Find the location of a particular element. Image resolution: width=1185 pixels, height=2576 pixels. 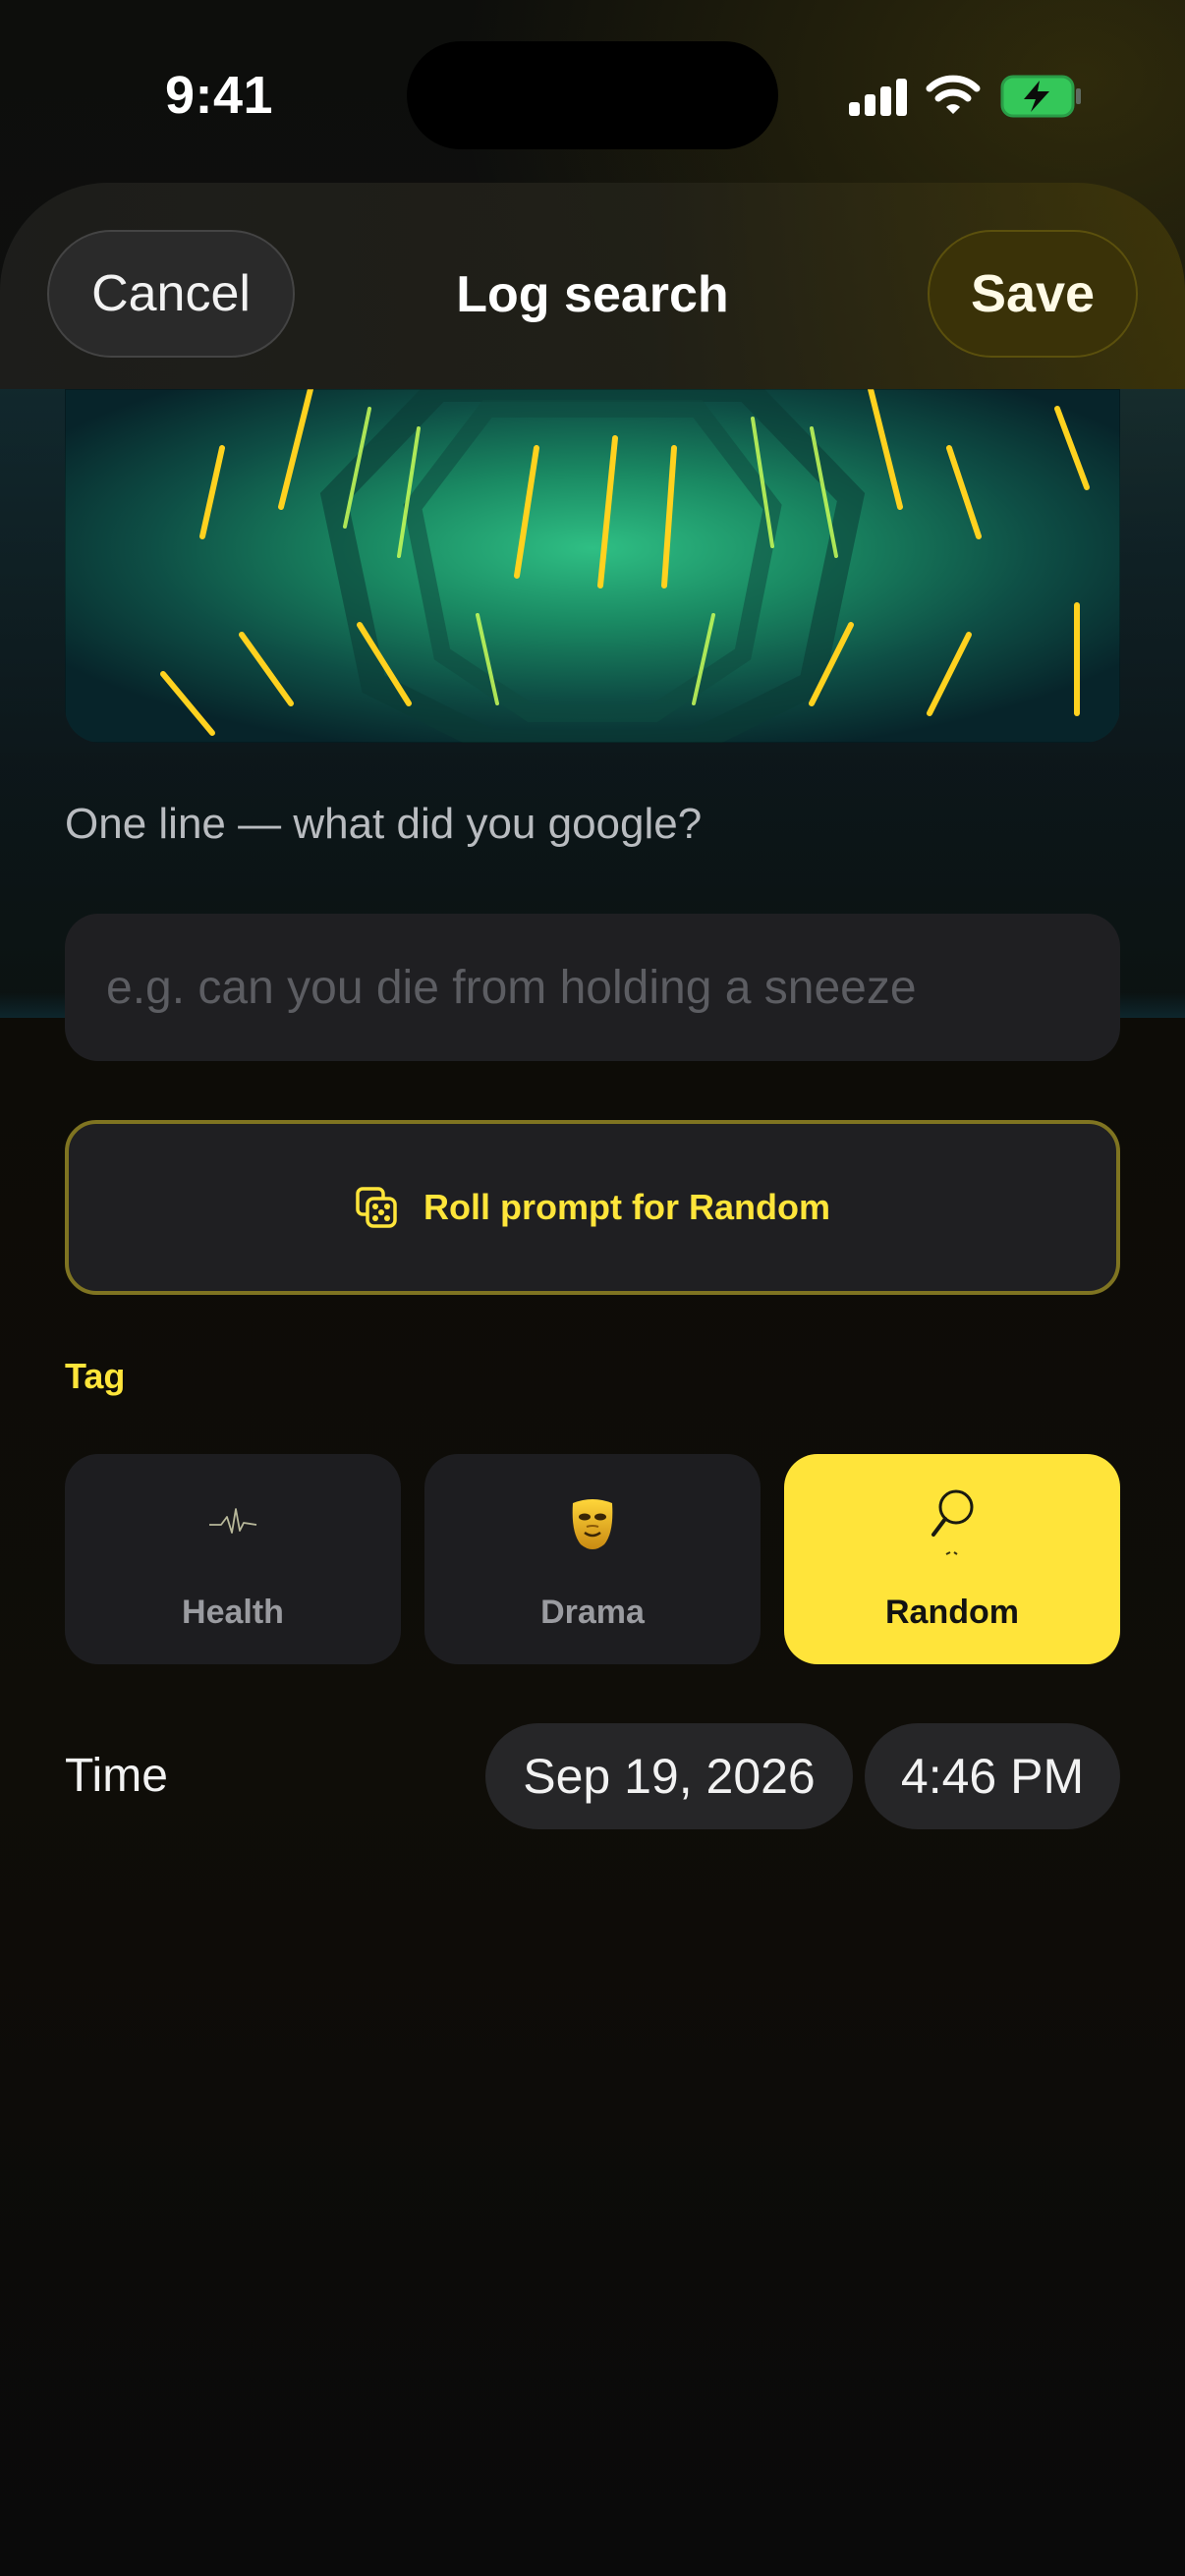

hero-image is located at coordinates (592, 566).